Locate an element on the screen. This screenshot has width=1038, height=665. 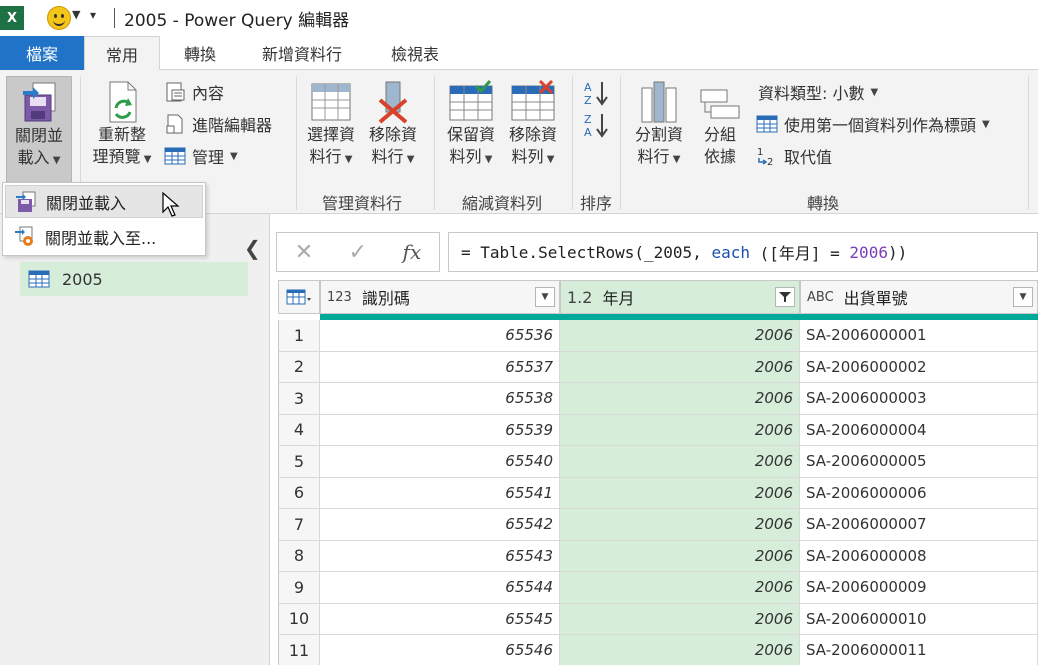
row-number: 8 is located at coordinates (299, 556).